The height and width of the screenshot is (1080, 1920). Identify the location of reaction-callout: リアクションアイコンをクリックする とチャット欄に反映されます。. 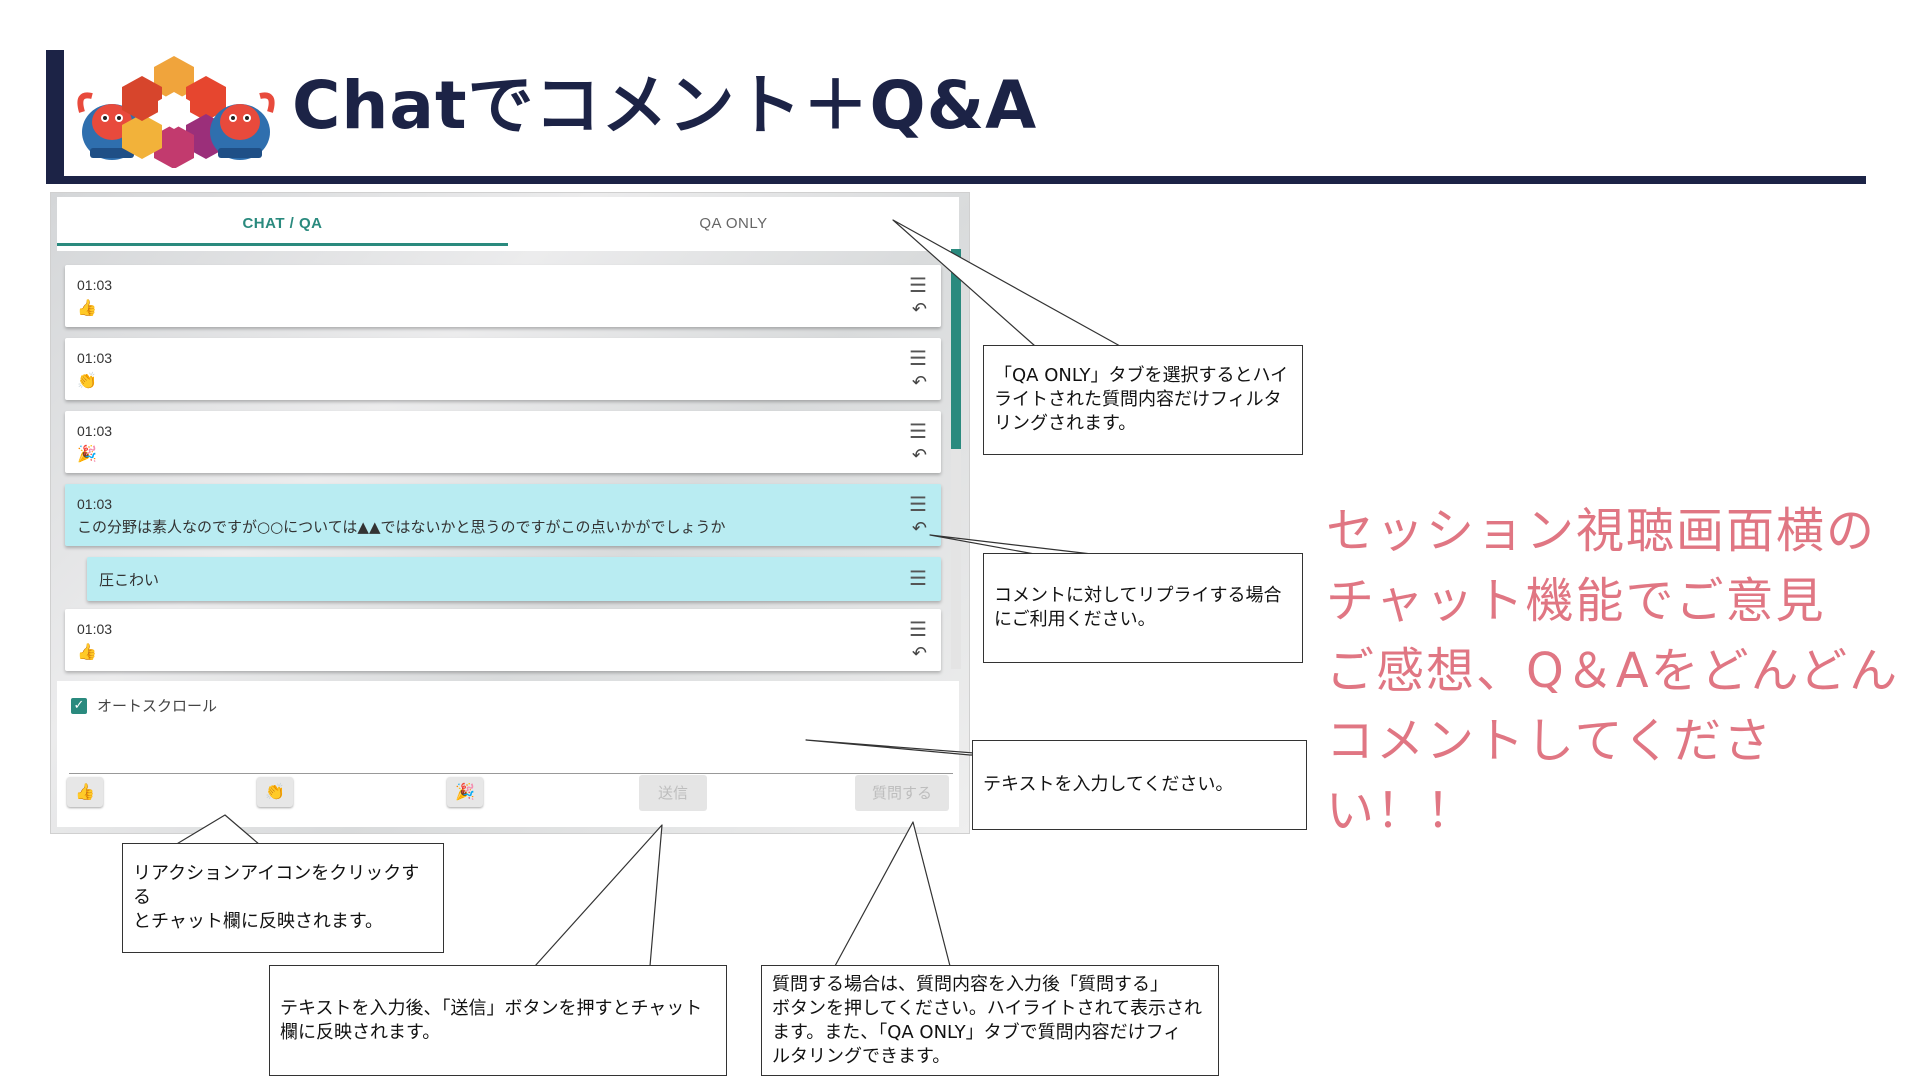
(283, 898).